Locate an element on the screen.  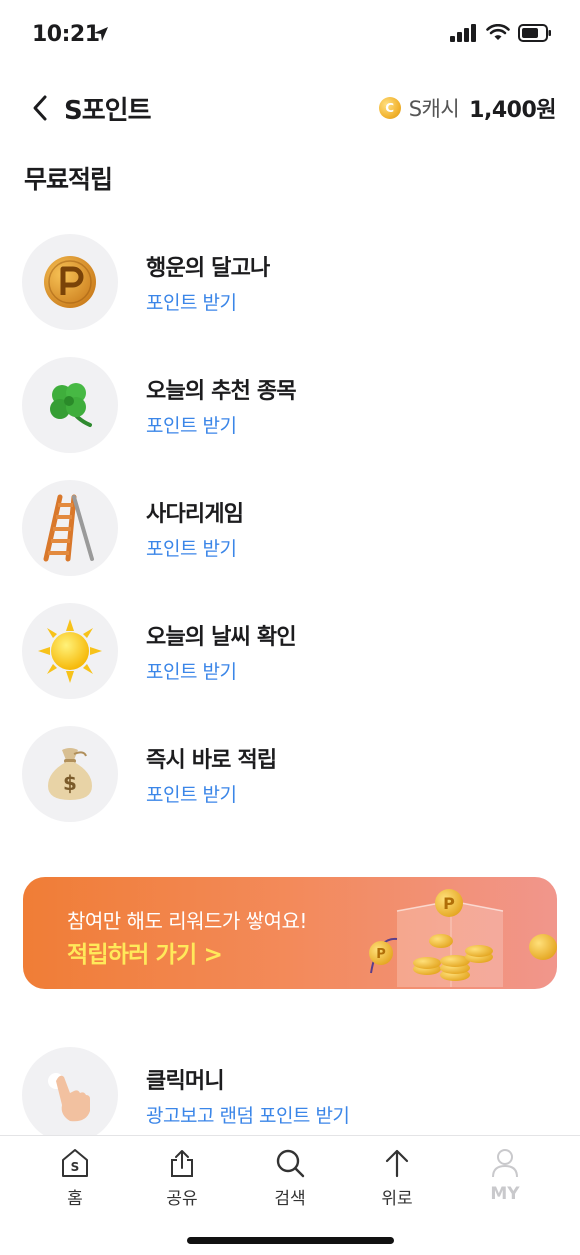
battery-icon is located at coordinates (534, 33).